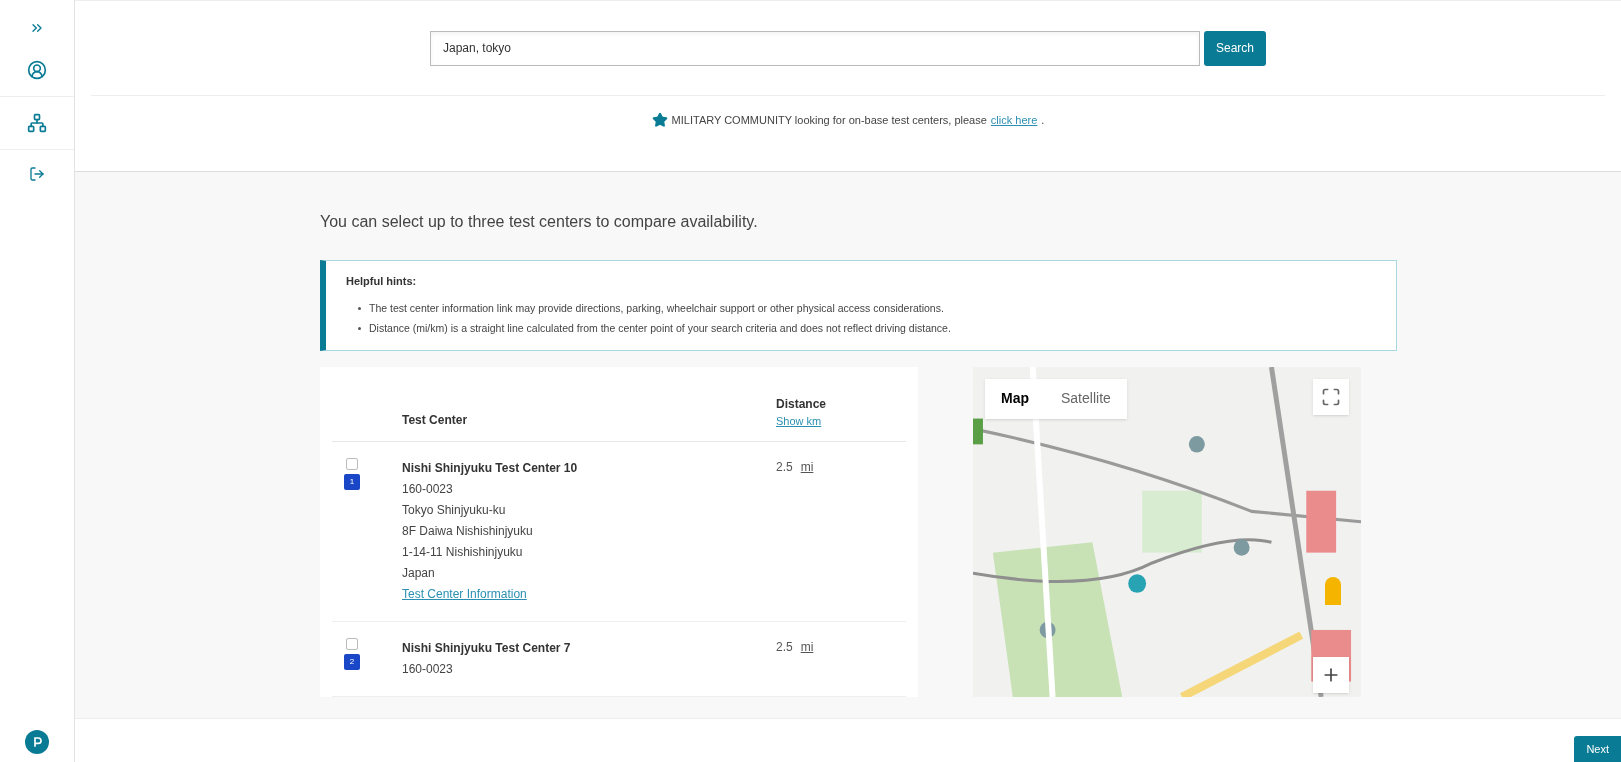  What do you see at coordinates (802, 404) in the screenshot?
I see `column-header: Distance` at bounding box center [802, 404].